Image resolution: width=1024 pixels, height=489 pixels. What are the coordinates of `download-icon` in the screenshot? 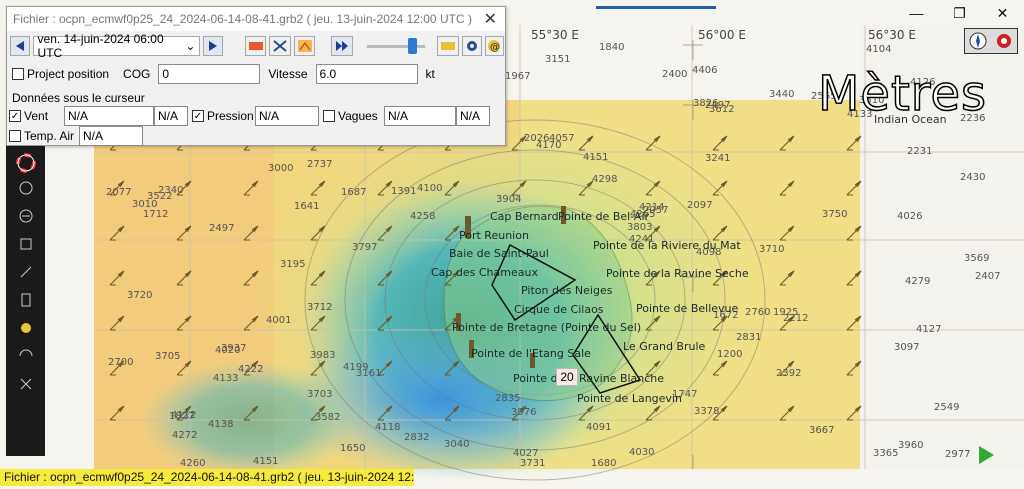 It's located at (448, 46).